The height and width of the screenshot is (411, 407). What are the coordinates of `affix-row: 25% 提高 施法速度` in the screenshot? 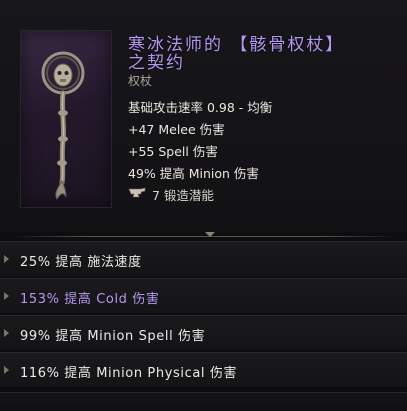 It's located at (203, 258).